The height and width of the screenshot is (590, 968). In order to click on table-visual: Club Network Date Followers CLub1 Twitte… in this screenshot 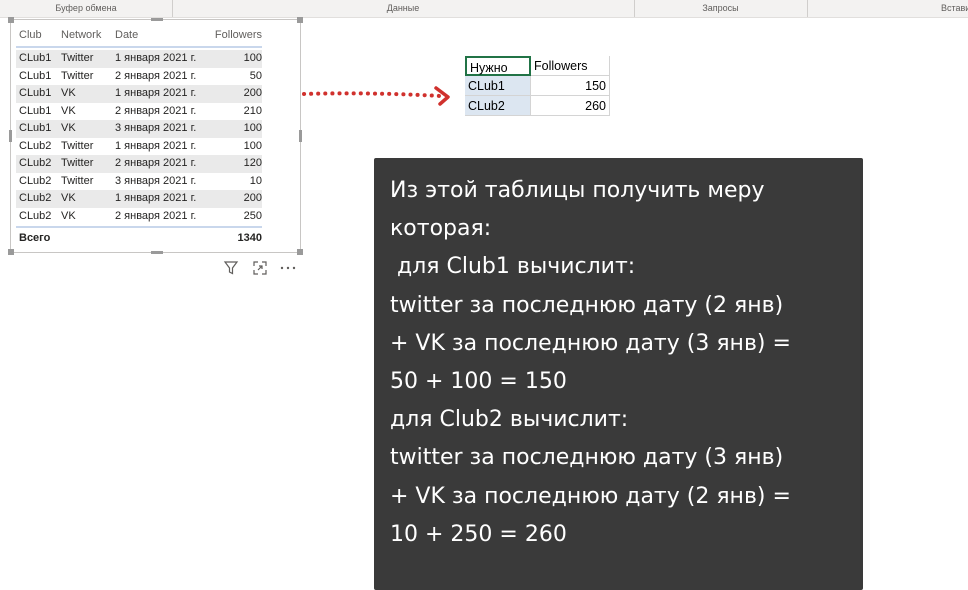, I will do `click(155, 136)`.